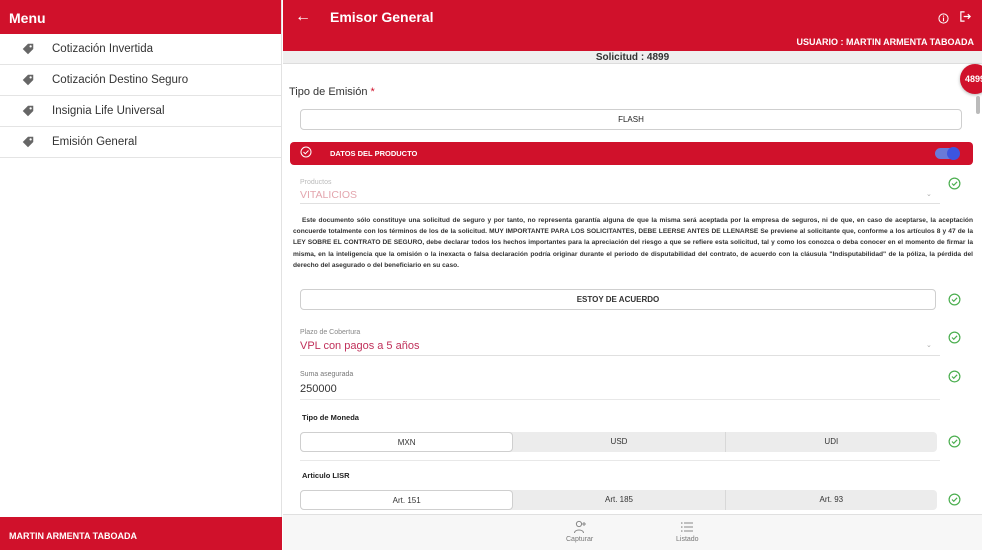  What do you see at coordinates (407, 500) in the screenshot?
I see `articulo-option-151: Art. 151` at bounding box center [407, 500].